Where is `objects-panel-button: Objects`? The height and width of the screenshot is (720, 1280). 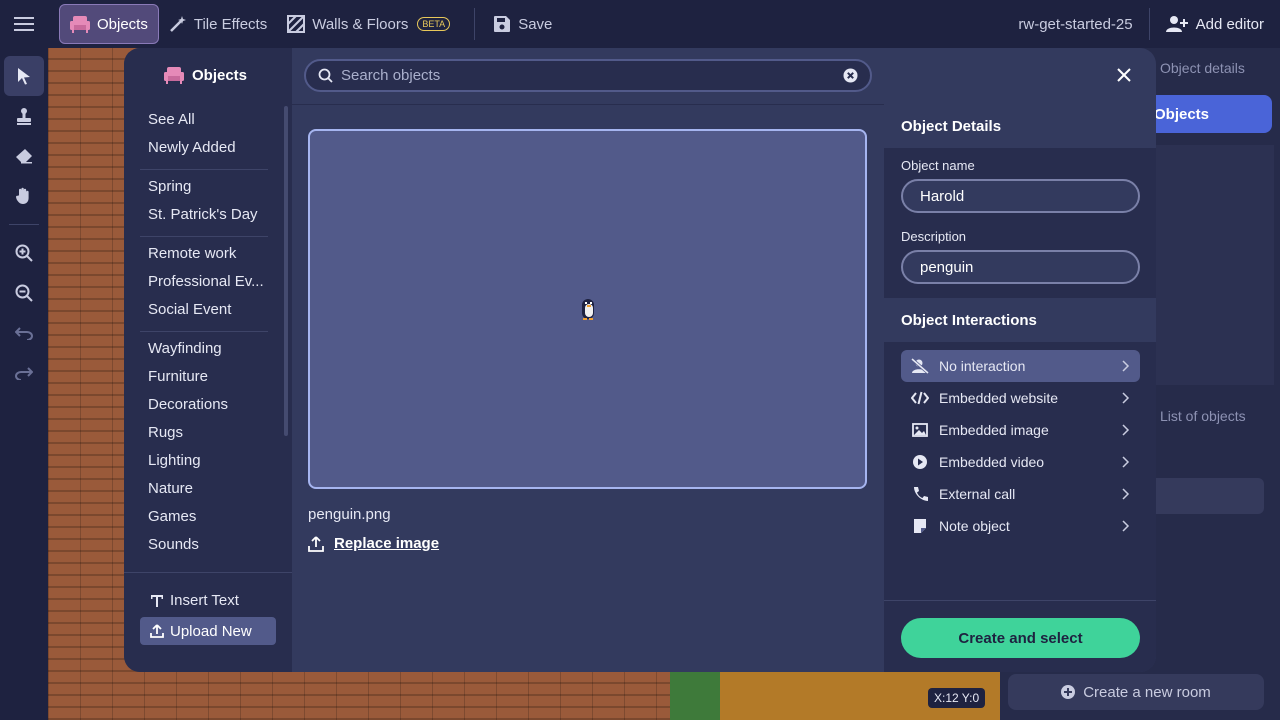
objects-panel-button: Objects is located at coordinates (1206, 114).